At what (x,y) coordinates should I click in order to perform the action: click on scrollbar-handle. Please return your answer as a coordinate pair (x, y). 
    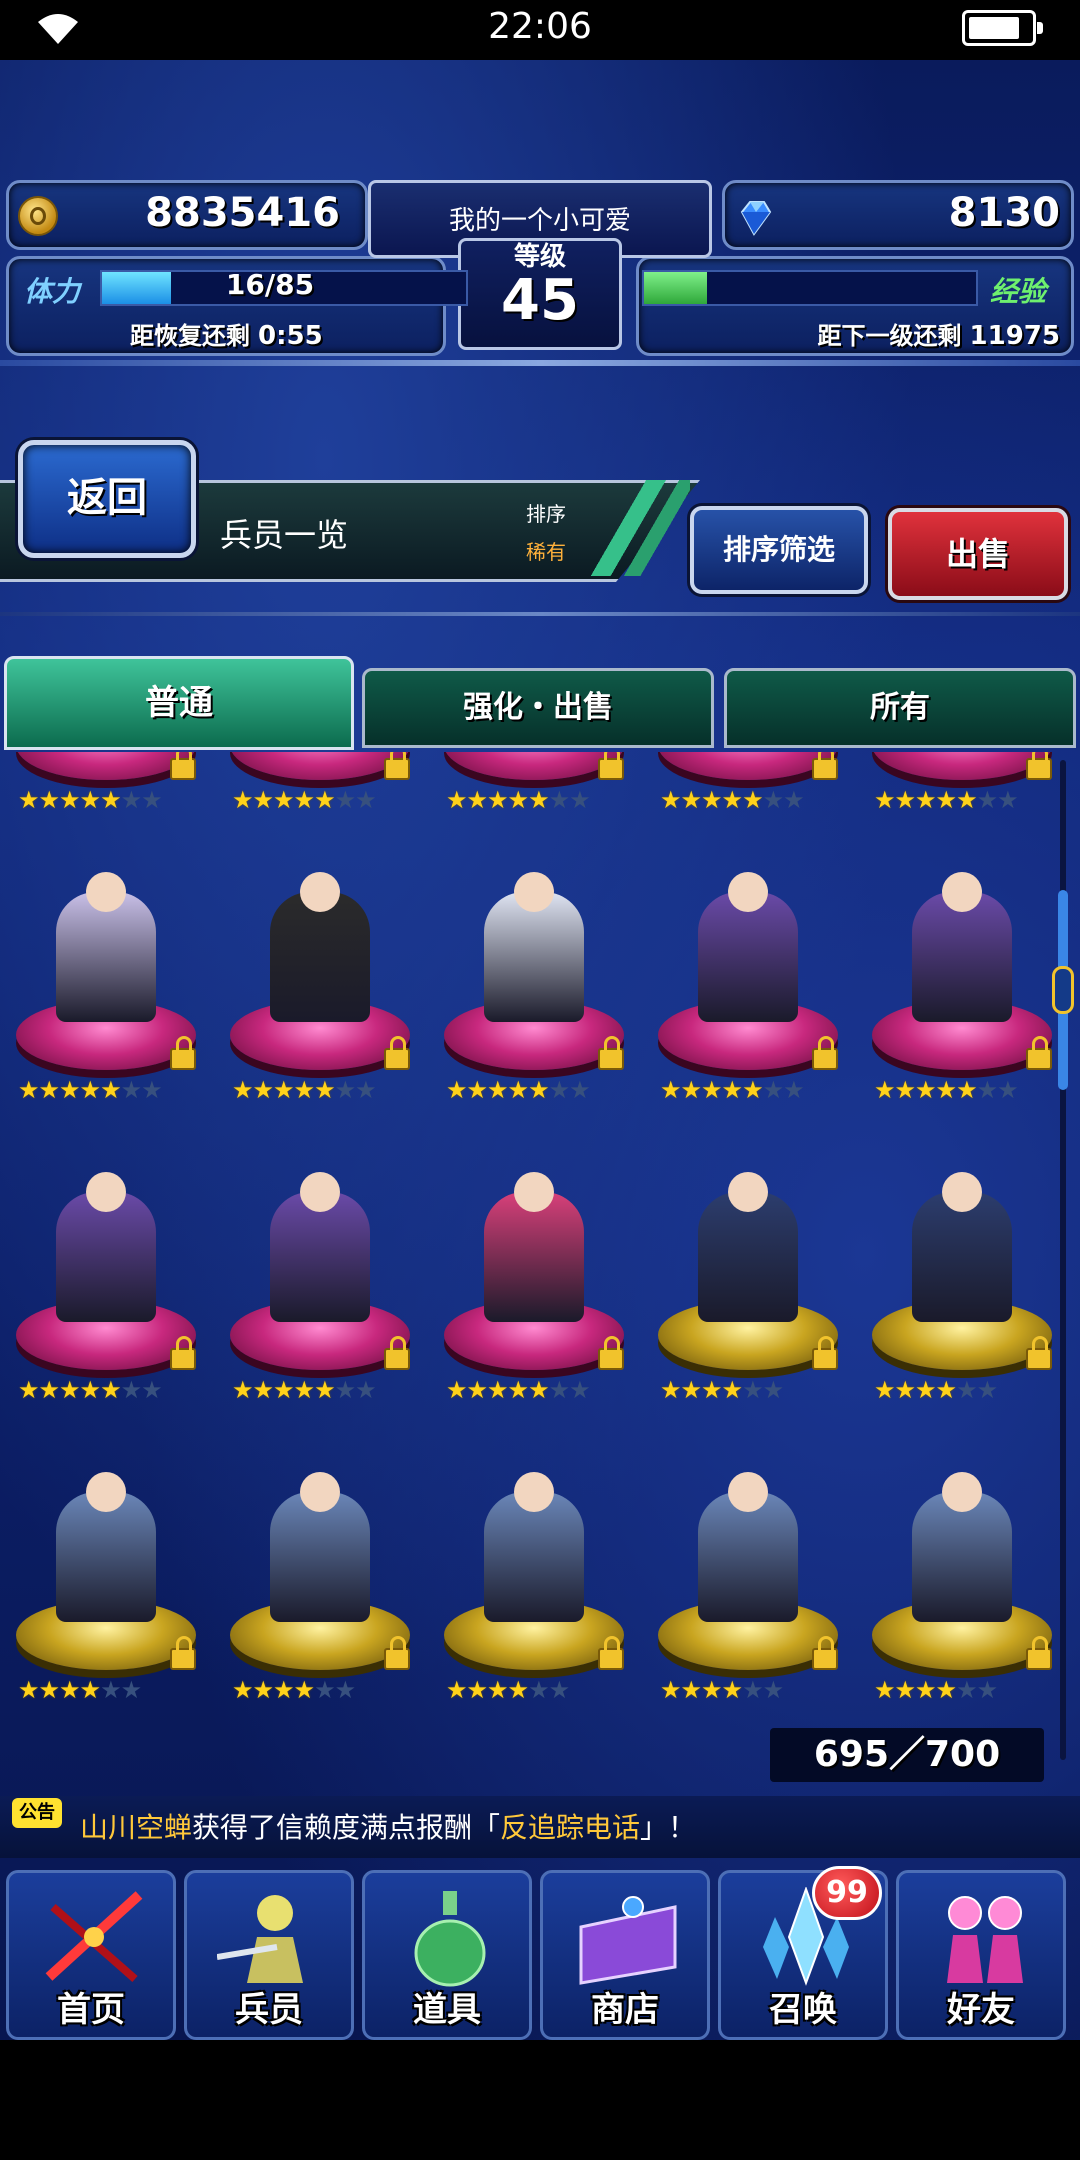
    Looking at the image, I should click on (1063, 990).